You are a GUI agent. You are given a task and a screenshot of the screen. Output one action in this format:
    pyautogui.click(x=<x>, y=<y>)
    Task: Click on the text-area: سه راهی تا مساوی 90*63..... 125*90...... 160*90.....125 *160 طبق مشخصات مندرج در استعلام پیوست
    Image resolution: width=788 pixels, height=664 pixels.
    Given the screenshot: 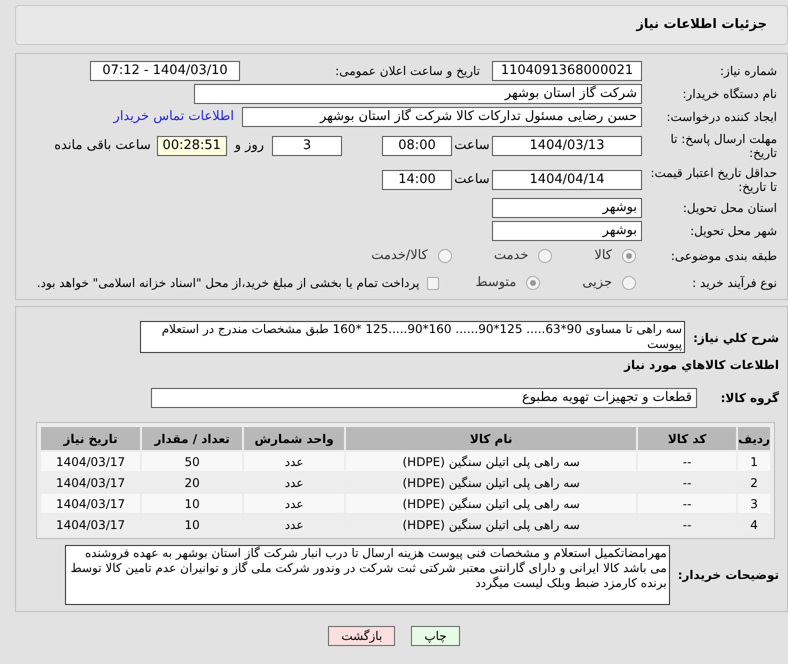 What is the action you would take?
    pyautogui.click(x=413, y=337)
    